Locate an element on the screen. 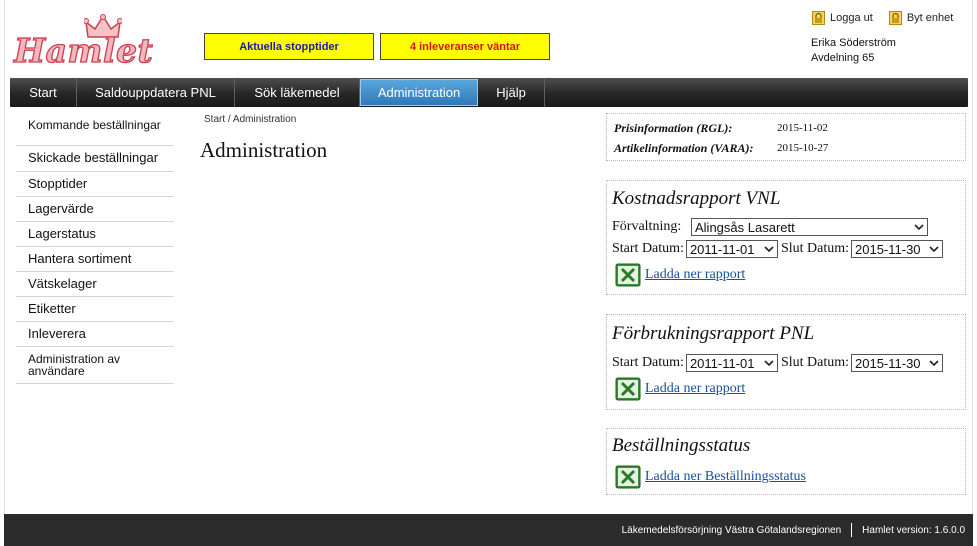 The width and height of the screenshot is (977, 546). sidebar-item-skickade: Skickade beställningar is located at coordinates (95, 159).